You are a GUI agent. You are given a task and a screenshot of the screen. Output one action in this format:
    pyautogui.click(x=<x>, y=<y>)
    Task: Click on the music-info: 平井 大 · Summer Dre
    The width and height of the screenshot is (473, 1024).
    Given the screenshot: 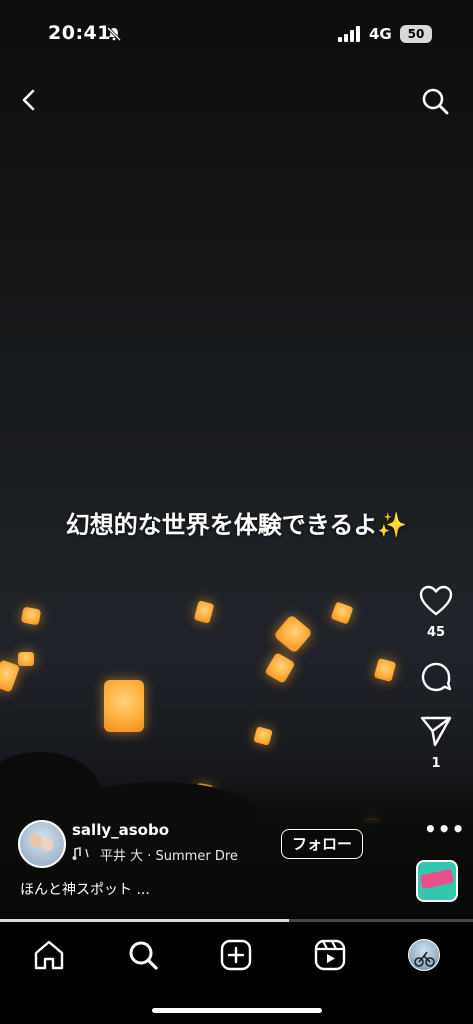 What is the action you would take?
    pyautogui.click(x=155, y=854)
    